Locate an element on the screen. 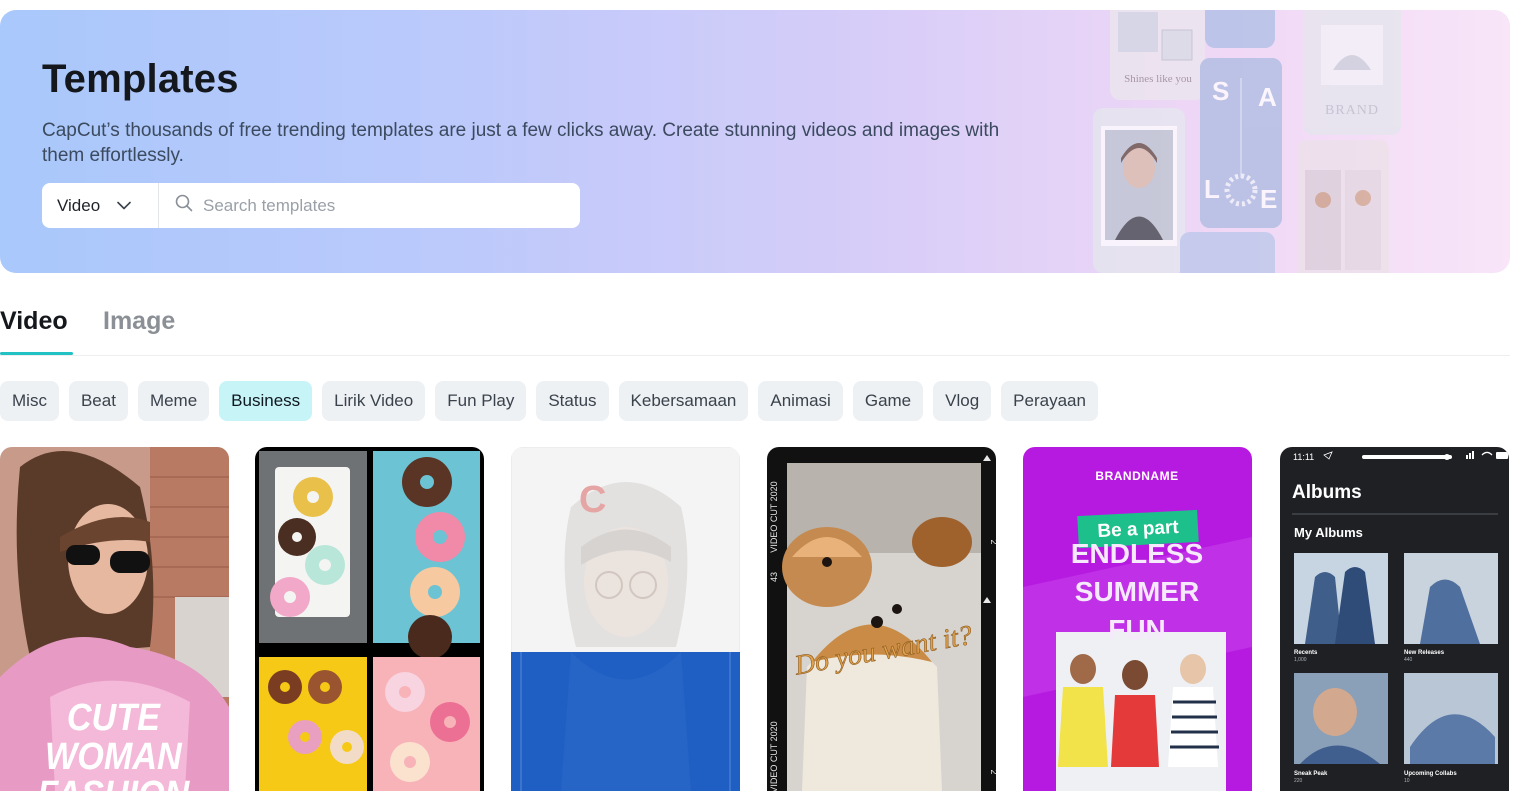 This screenshot has height=791, width=1533. card-album-count-0: 1,000 is located at coordinates (1300, 660).